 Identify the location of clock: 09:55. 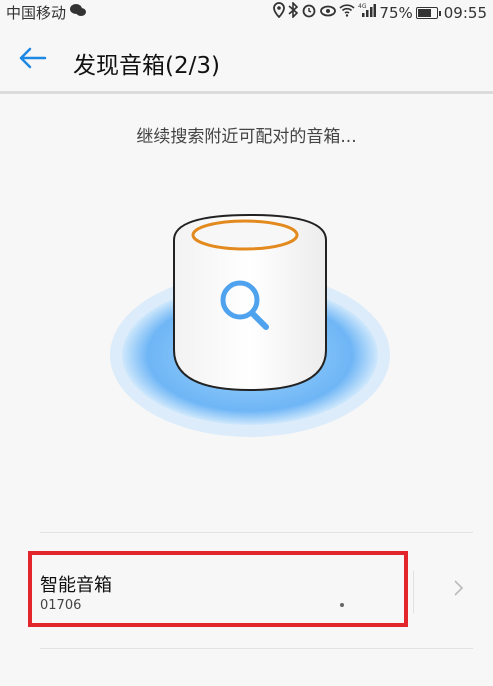
(465, 13).